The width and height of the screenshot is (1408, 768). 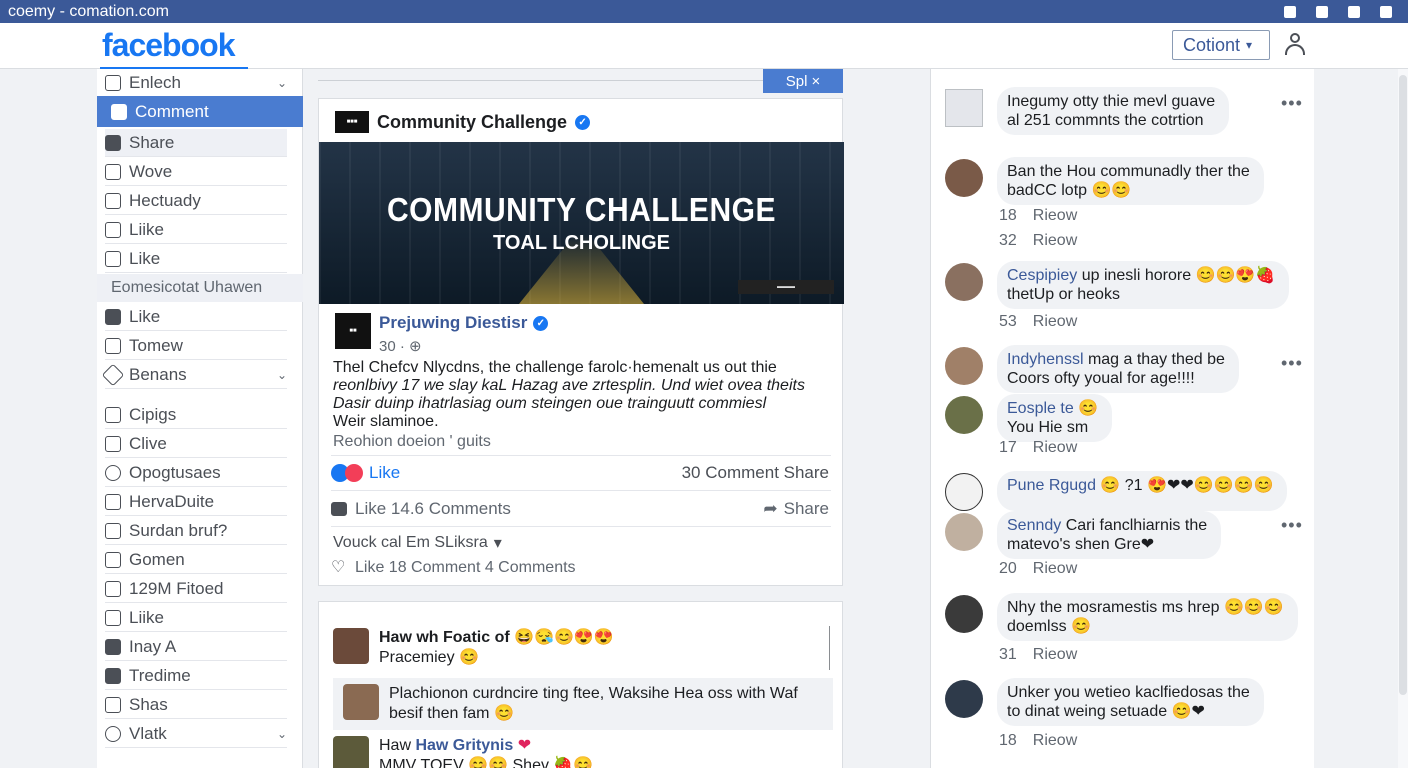 What do you see at coordinates (194, 375) in the screenshot?
I see `sidebar-item-benans: Benans ⌄` at bounding box center [194, 375].